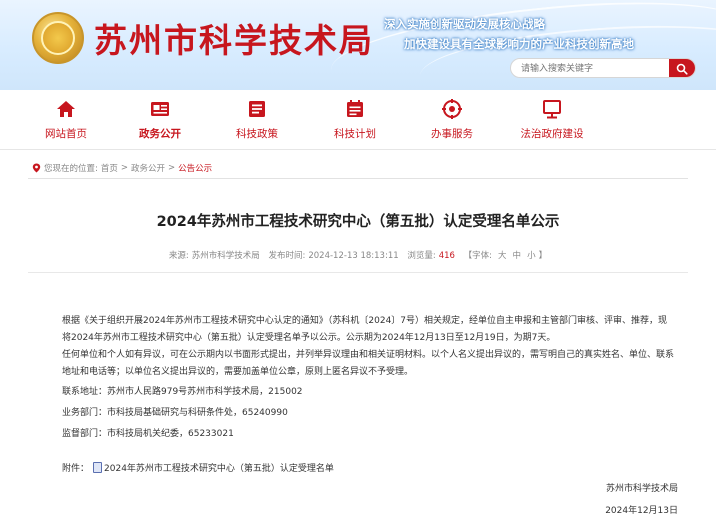 The width and height of the screenshot is (716, 524). Describe the element at coordinates (596, 69) in the screenshot. I see `search-input` at that location.